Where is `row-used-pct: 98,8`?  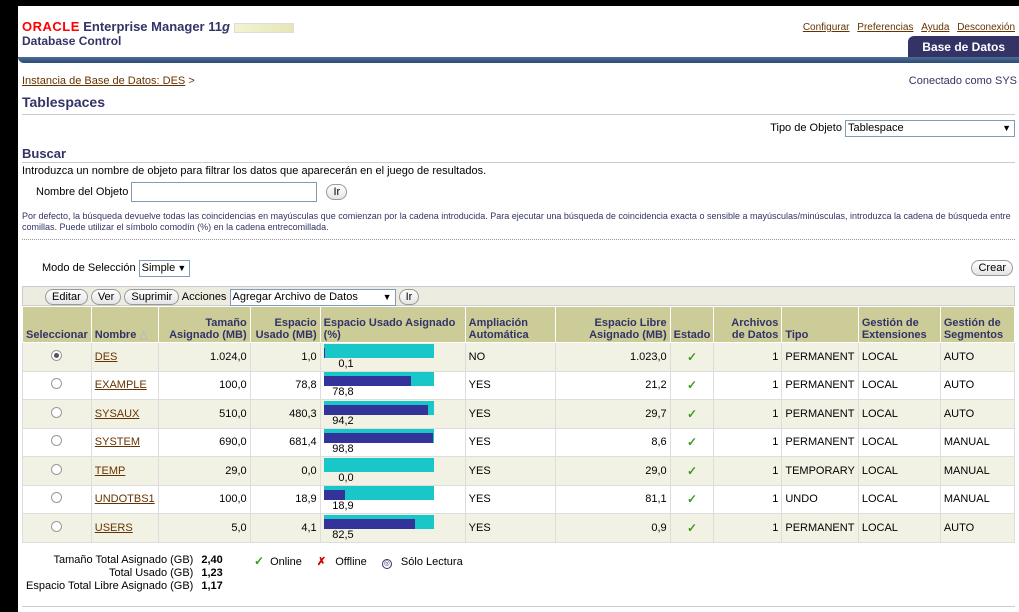
row-used-pct: 98,8 is located at coordinates (392, 442).